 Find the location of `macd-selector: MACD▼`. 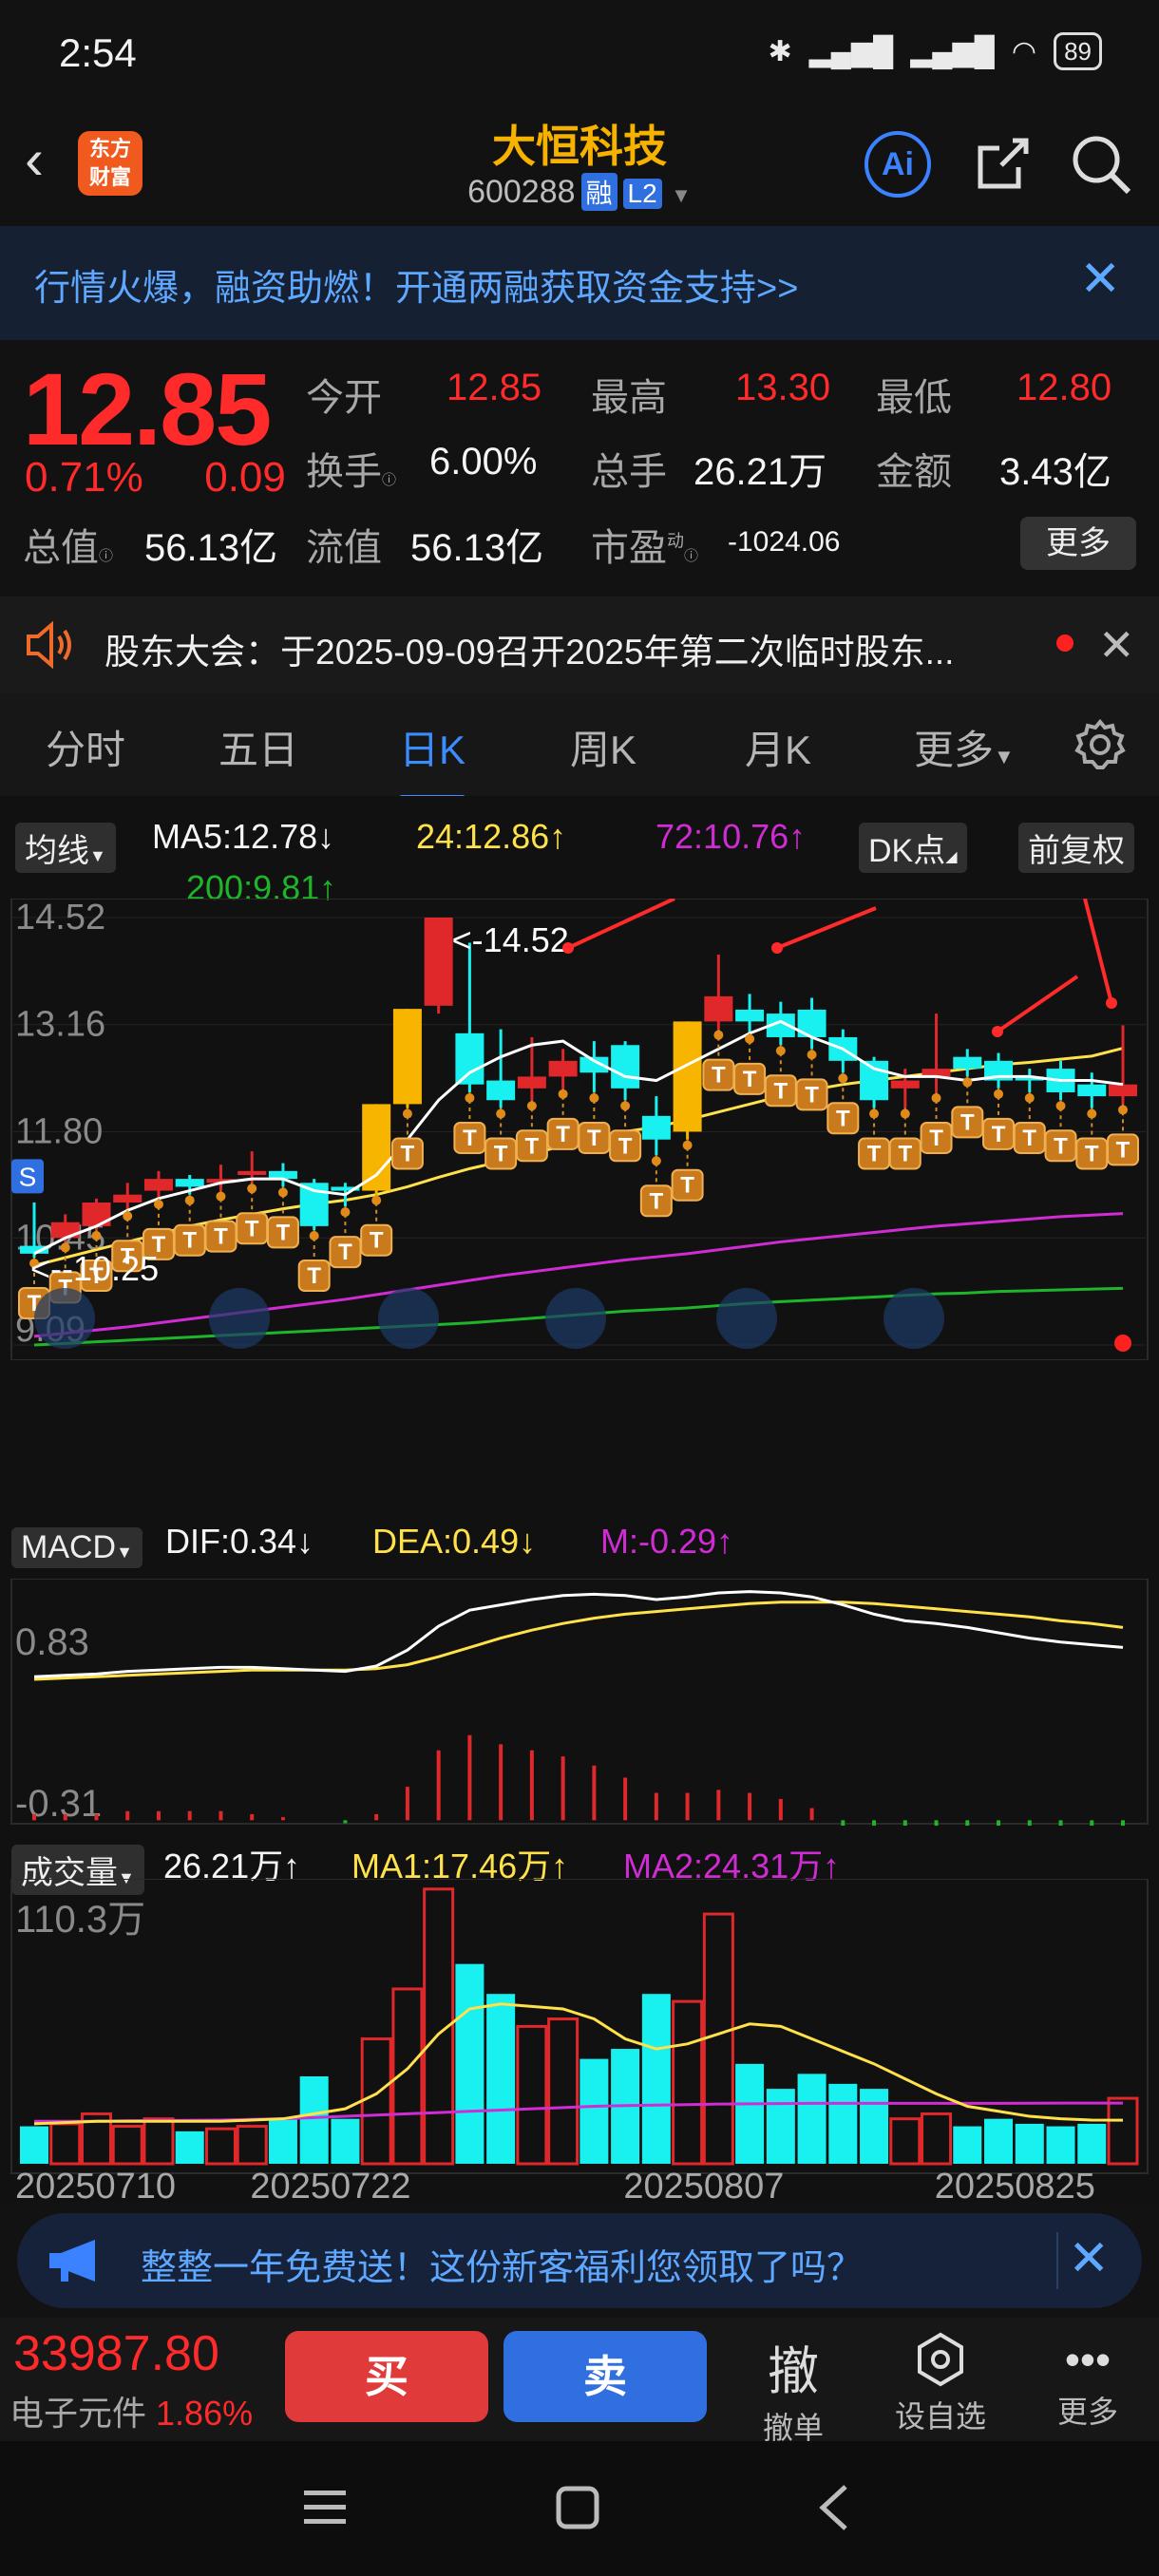

macd-selector: MACD▼ is located at coordinates (76, 1547).